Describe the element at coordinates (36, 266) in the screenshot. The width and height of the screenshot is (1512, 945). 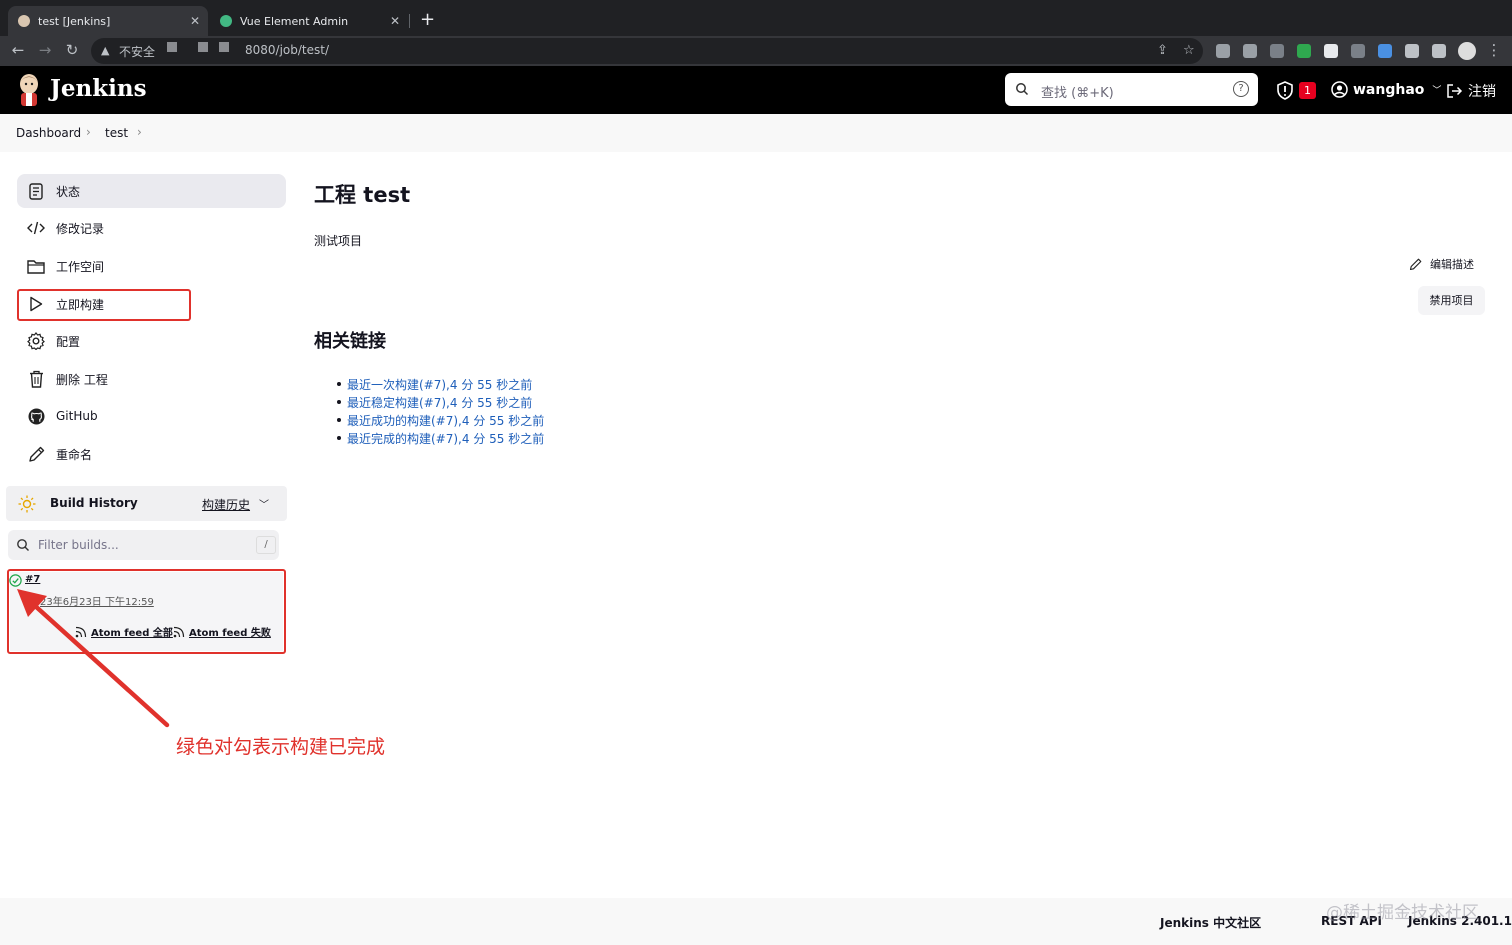
I see `folder-icon` at that location.